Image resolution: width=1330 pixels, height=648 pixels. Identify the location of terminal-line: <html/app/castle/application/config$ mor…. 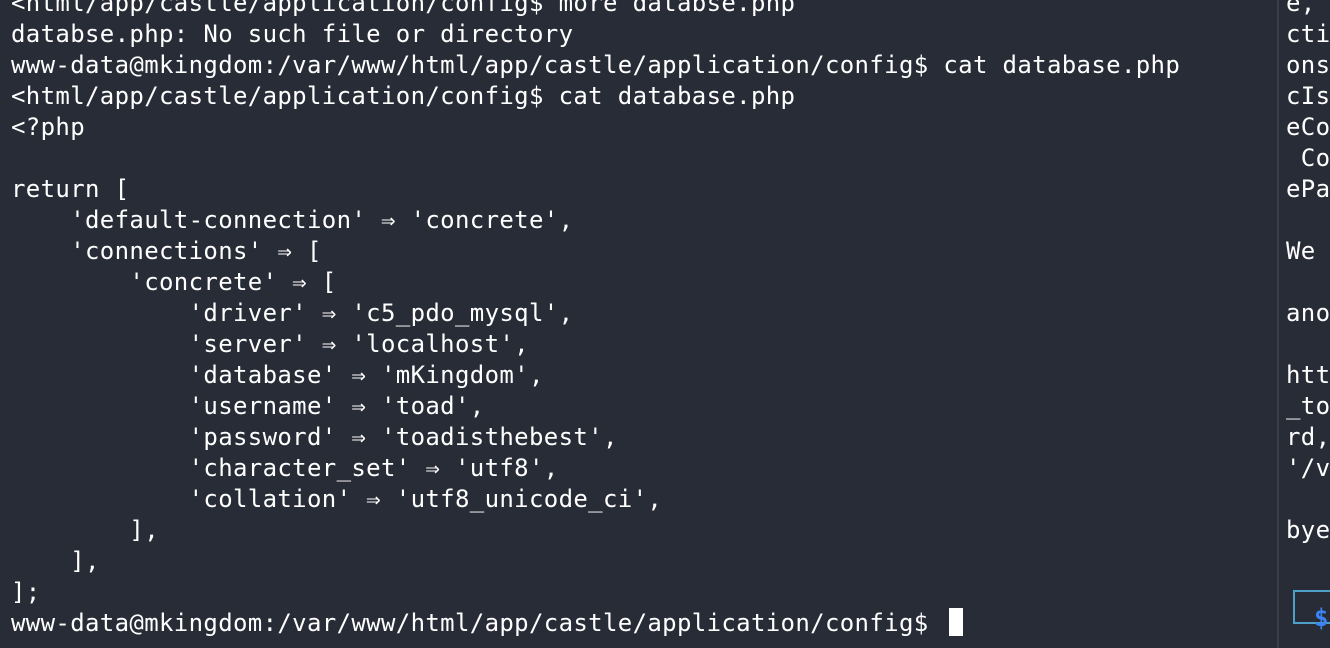
(403, 8).